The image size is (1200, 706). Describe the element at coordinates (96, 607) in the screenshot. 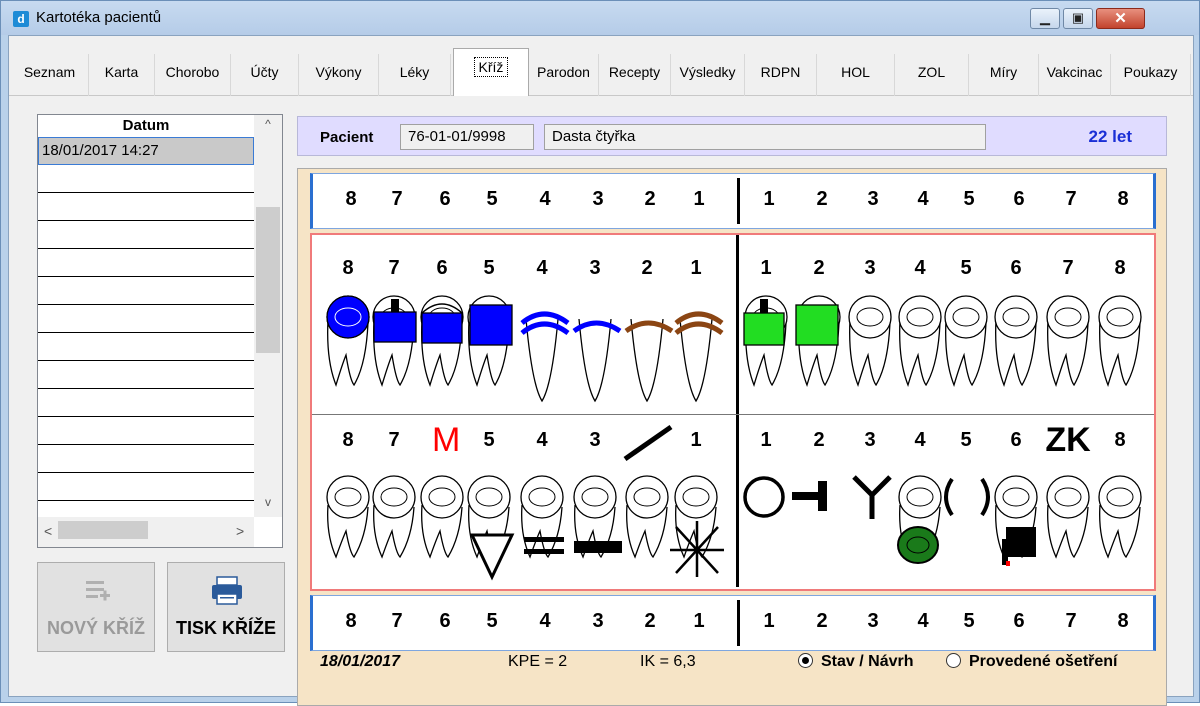

I see `new-cross-button: NOVÝ KŘÍŽ` at that location.